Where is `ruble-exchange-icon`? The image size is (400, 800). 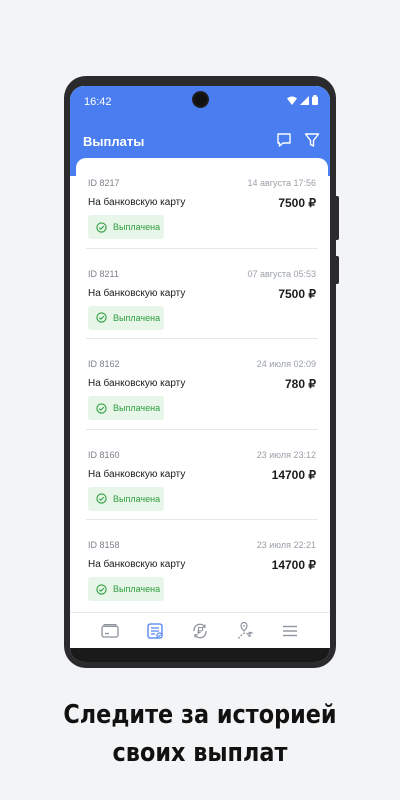
ruble-exchange-icon is located at coordinates (200, 631).